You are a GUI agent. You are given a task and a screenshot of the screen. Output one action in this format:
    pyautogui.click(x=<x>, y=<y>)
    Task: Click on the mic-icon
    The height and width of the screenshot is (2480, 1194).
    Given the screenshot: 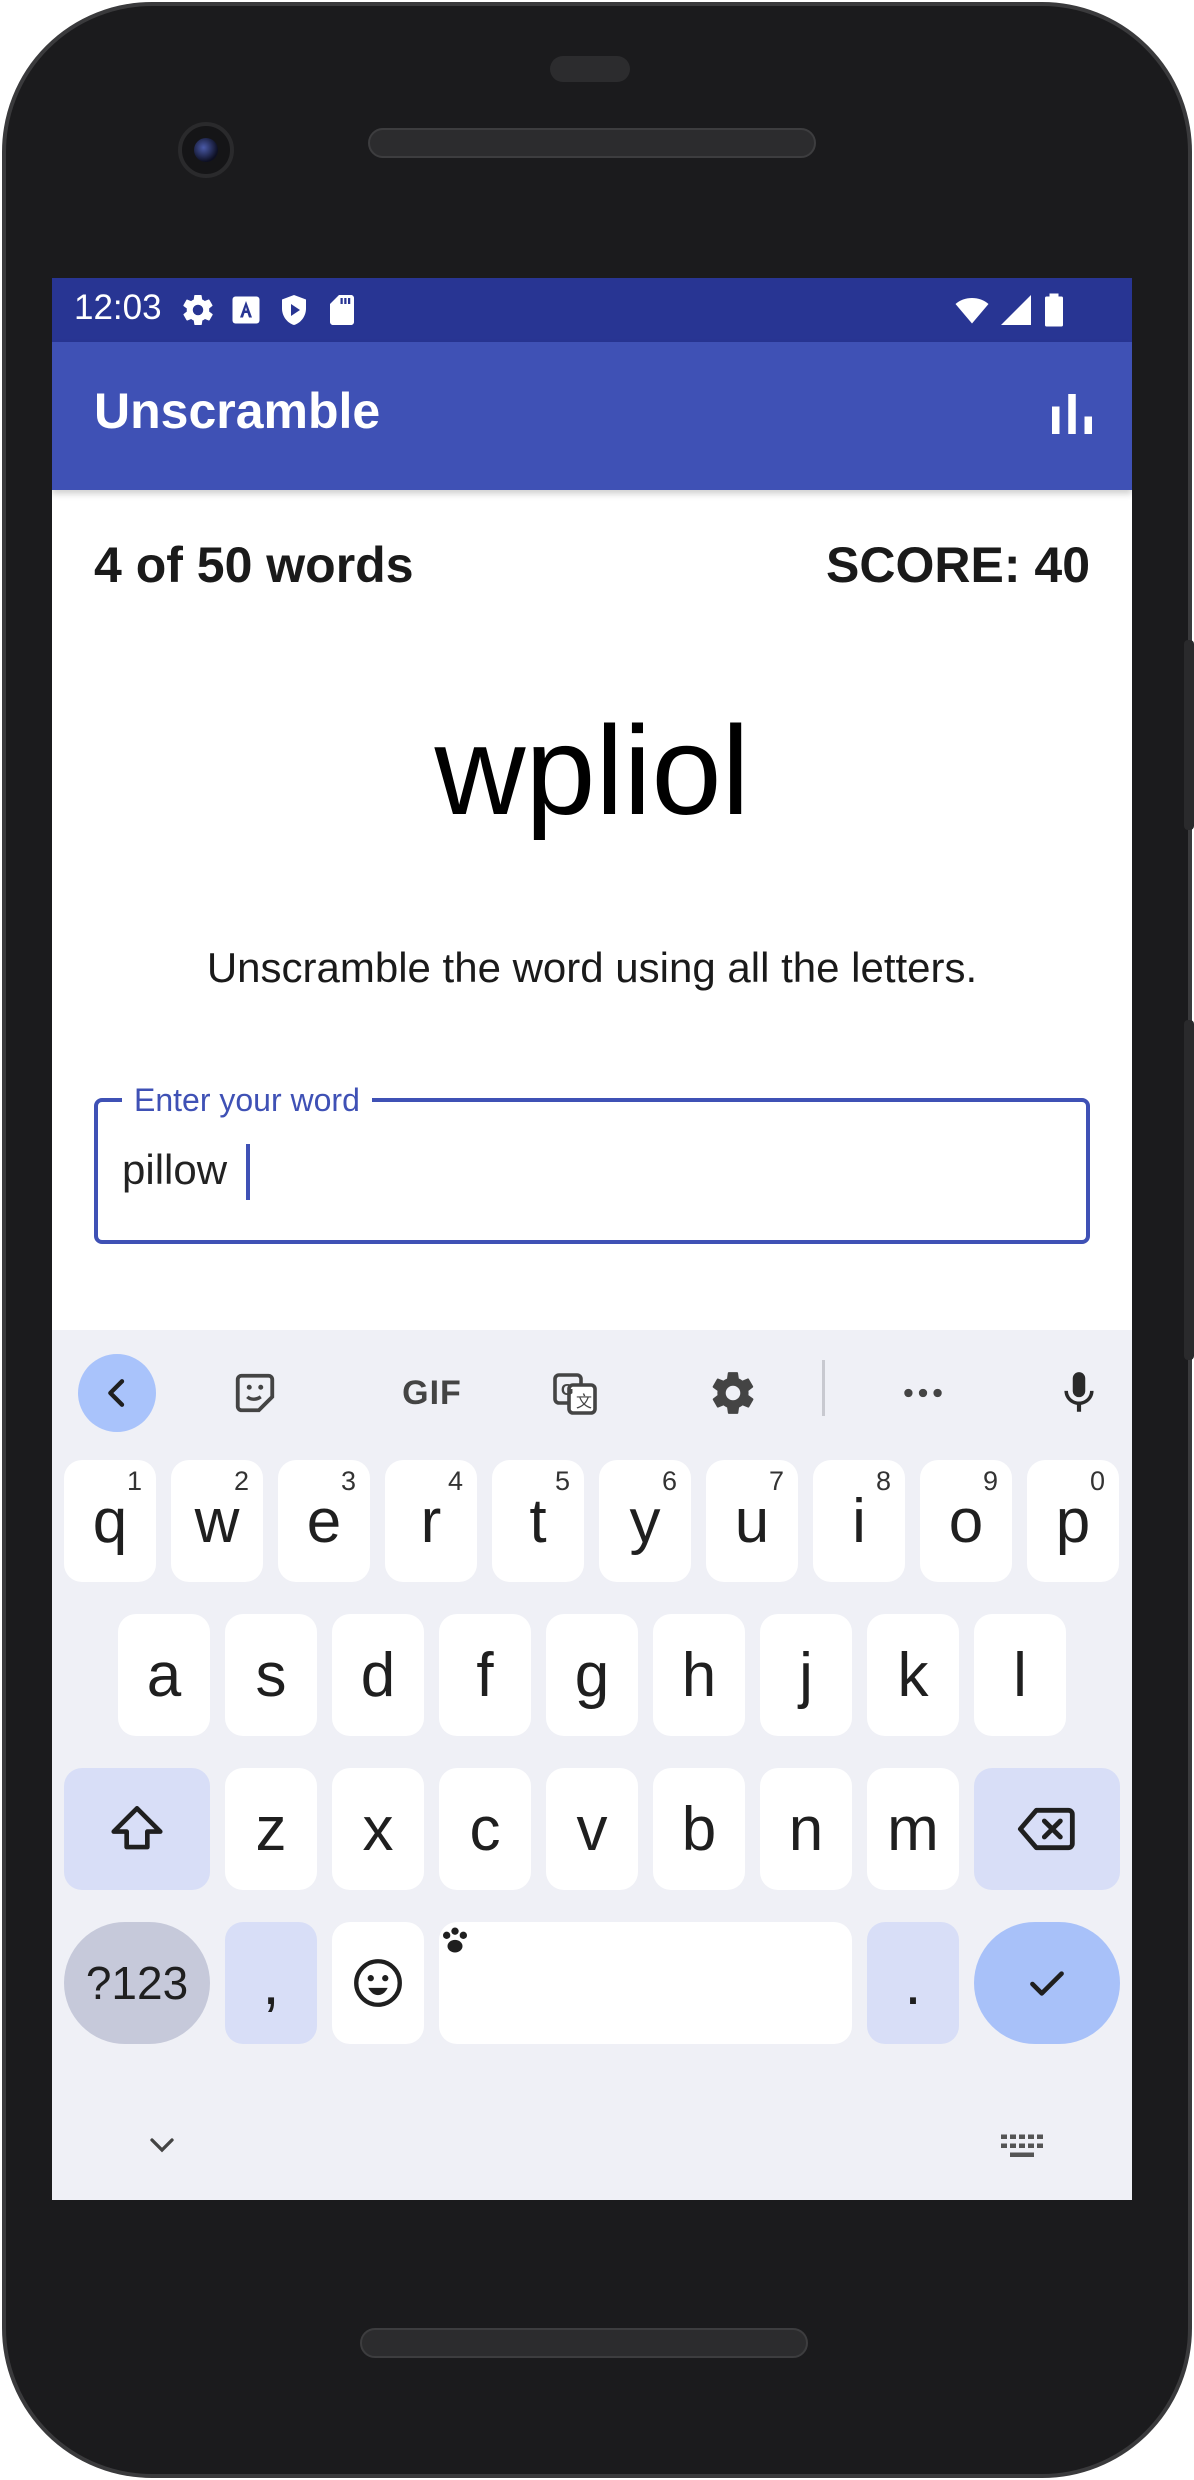 What is the action you would take?
    pyautogui.click(x=1079, y=1392)
    